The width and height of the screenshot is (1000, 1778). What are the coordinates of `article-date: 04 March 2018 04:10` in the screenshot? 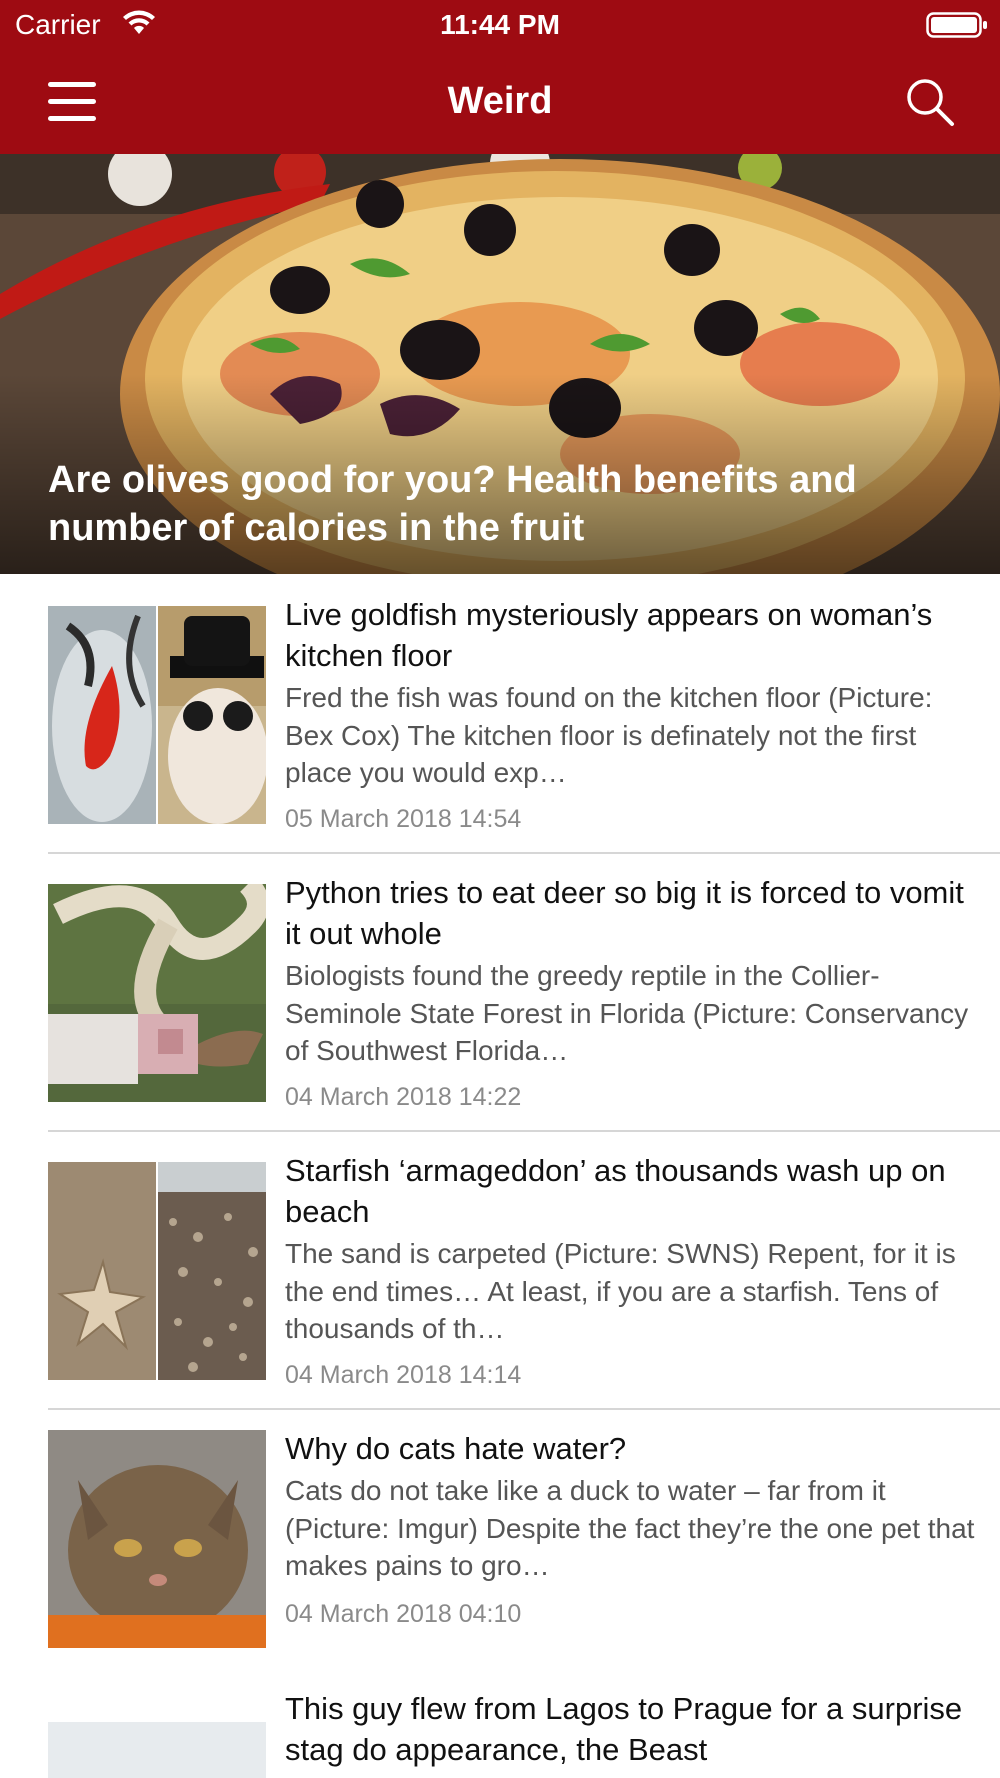 It's located at (403, 1614).